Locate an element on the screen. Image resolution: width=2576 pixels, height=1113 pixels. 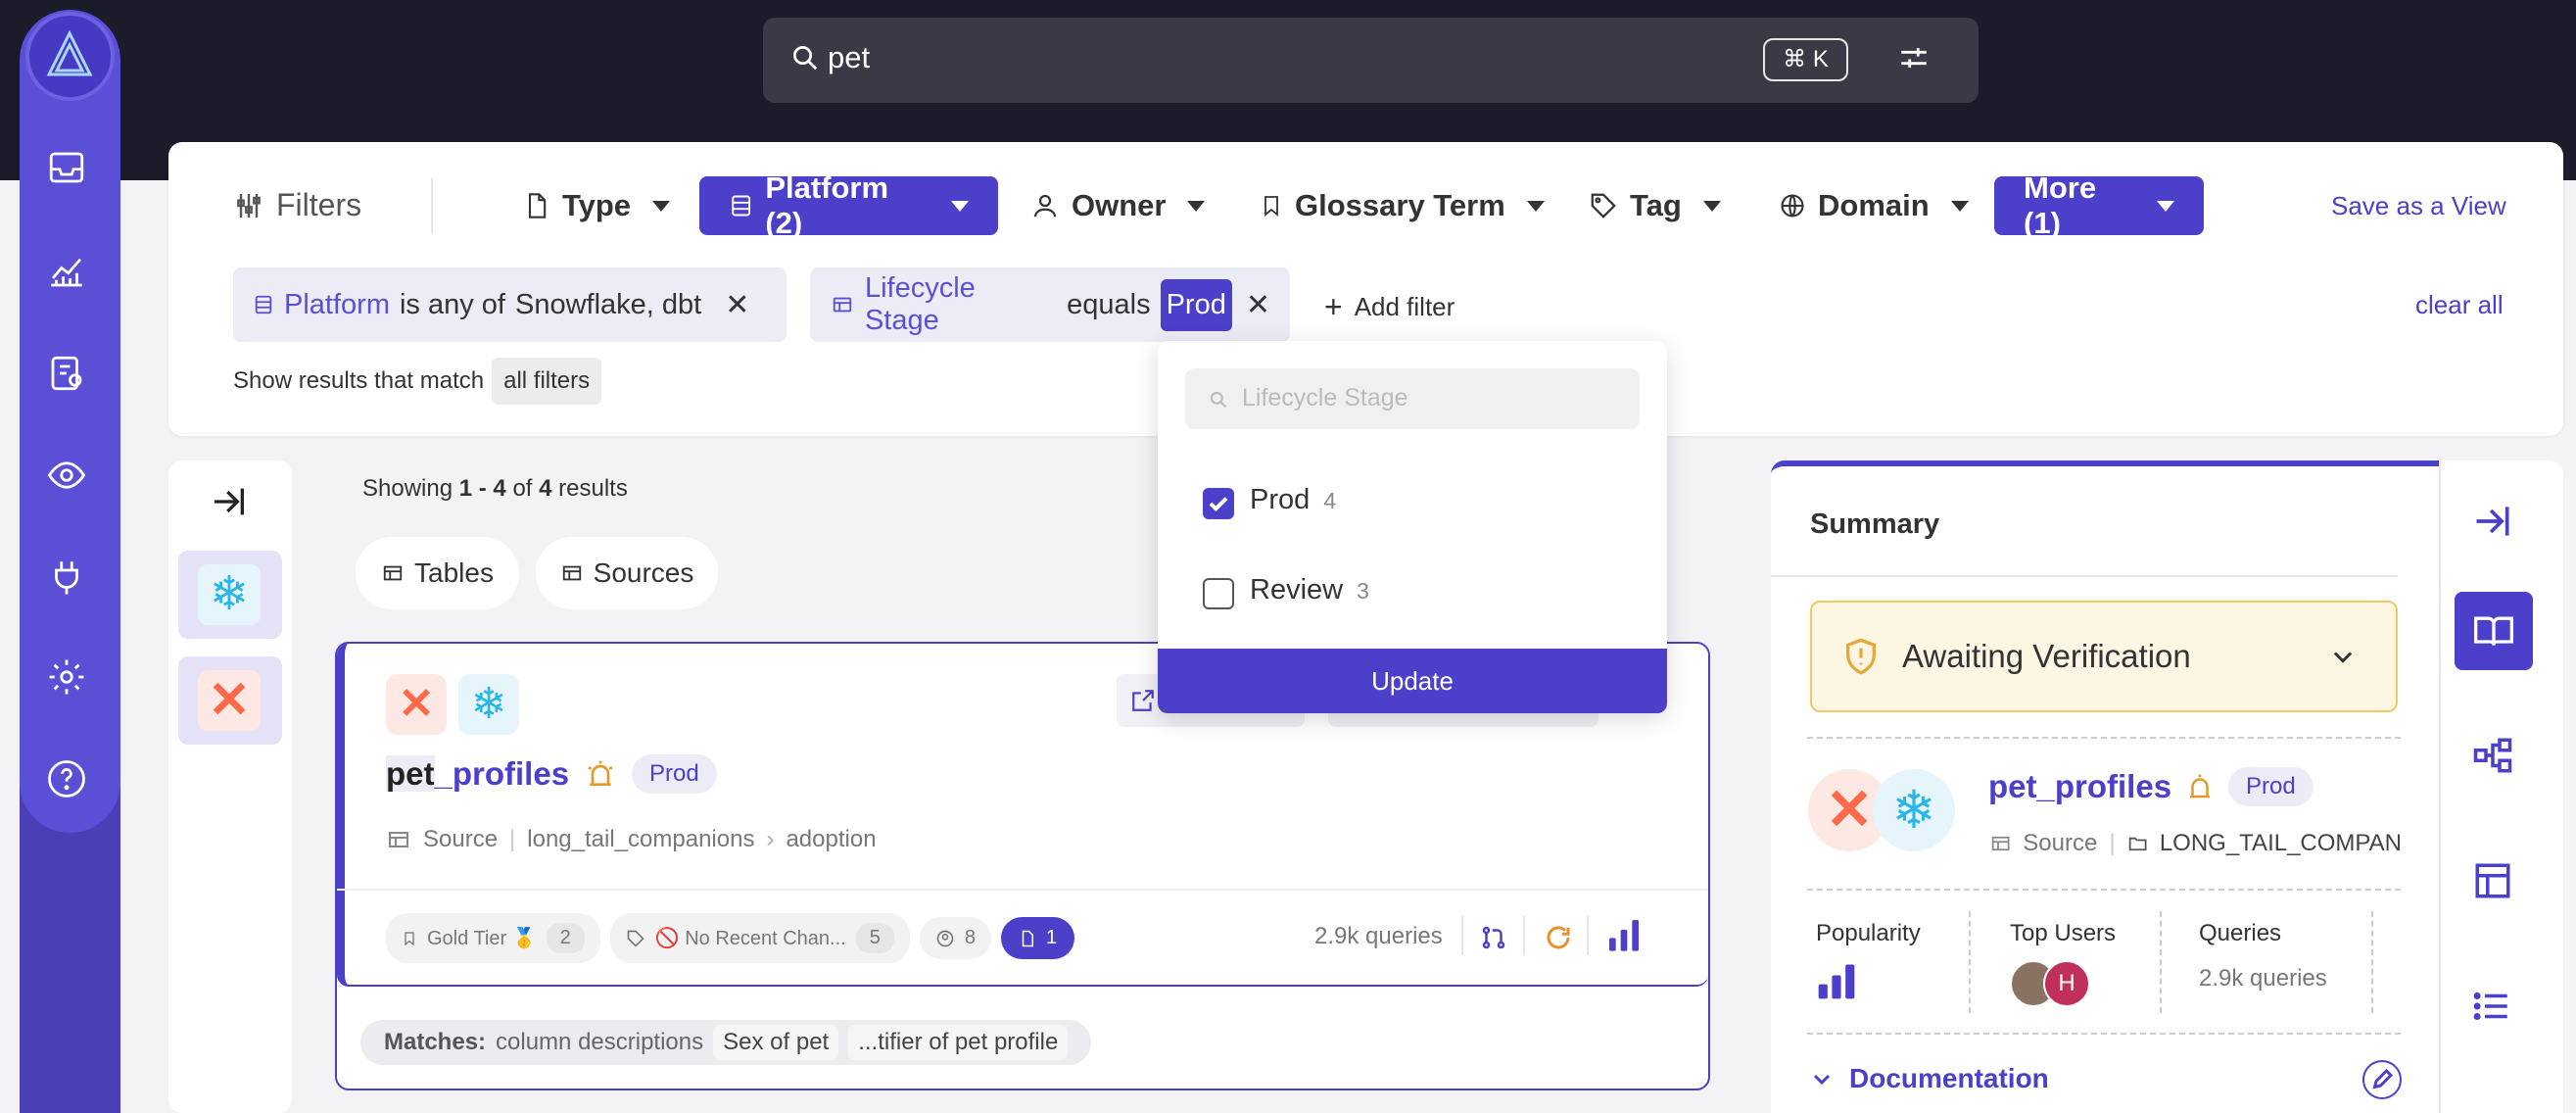
avatar-h: H is located at coordinates (2066, 983).